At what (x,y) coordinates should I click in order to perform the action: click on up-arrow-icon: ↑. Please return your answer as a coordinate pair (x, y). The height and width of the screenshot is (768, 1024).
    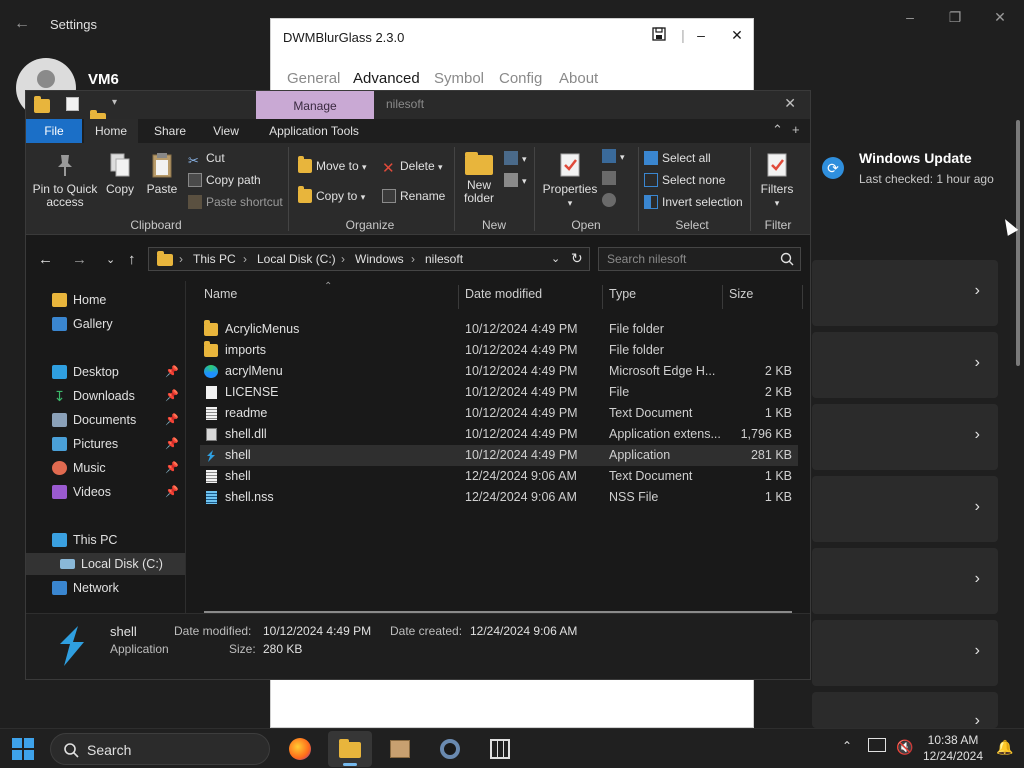
    Looking at the image, I should click on (132, 259).